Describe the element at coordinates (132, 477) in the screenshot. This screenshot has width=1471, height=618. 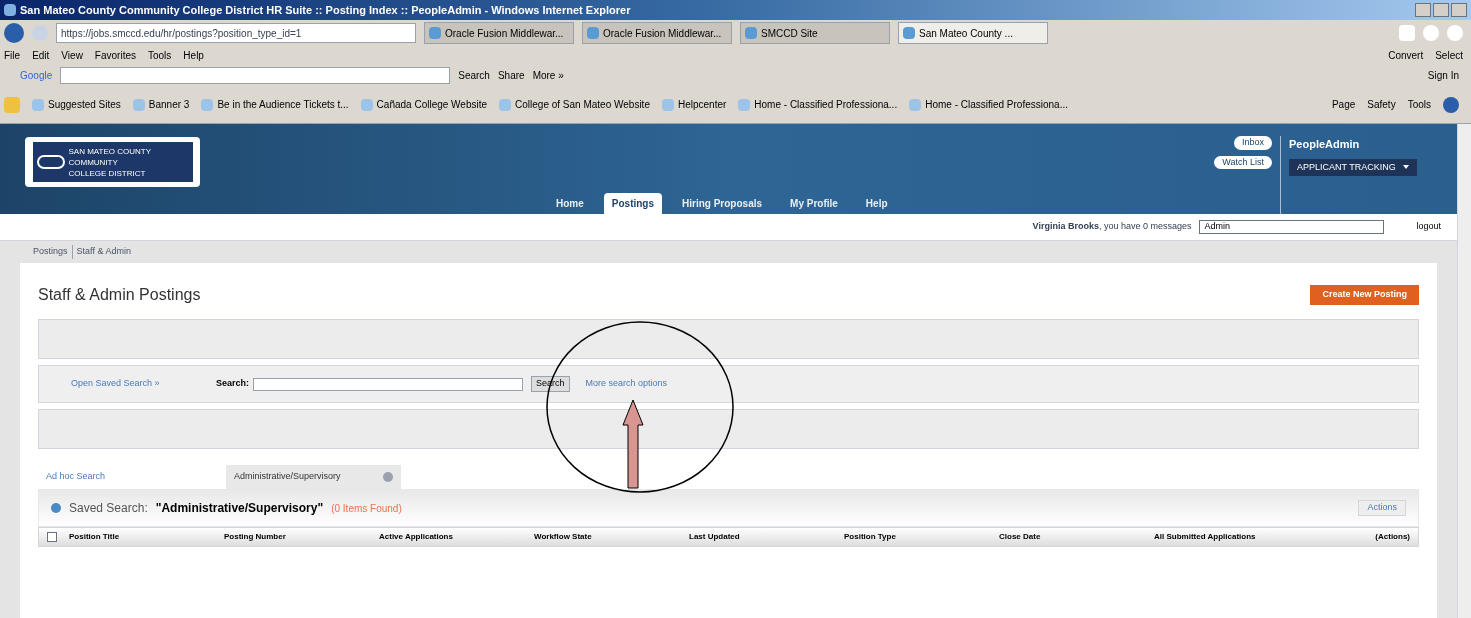
I see `search-tab: Ad hoc Search` at that location.